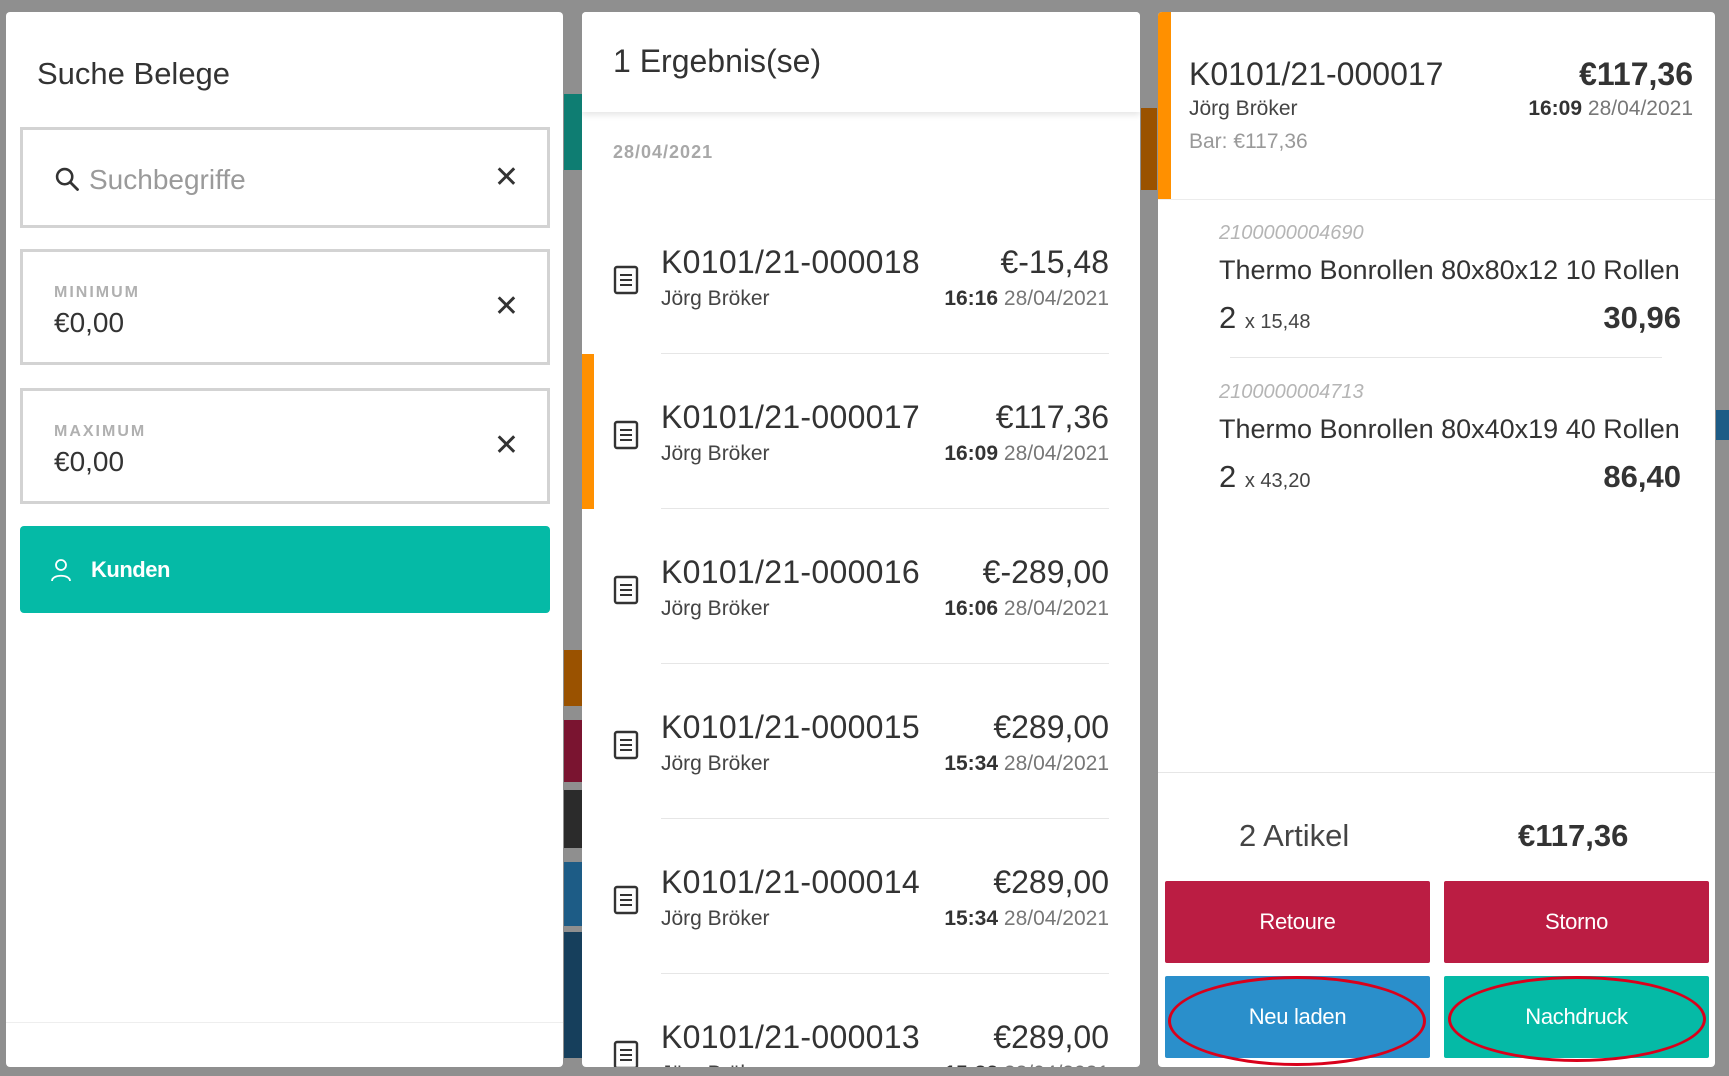  What do you see at coordinates (1243, 108) in the screenshot?
I see `detail-customer-name: Jörg Bröker` at bounding box center [1243, 108].